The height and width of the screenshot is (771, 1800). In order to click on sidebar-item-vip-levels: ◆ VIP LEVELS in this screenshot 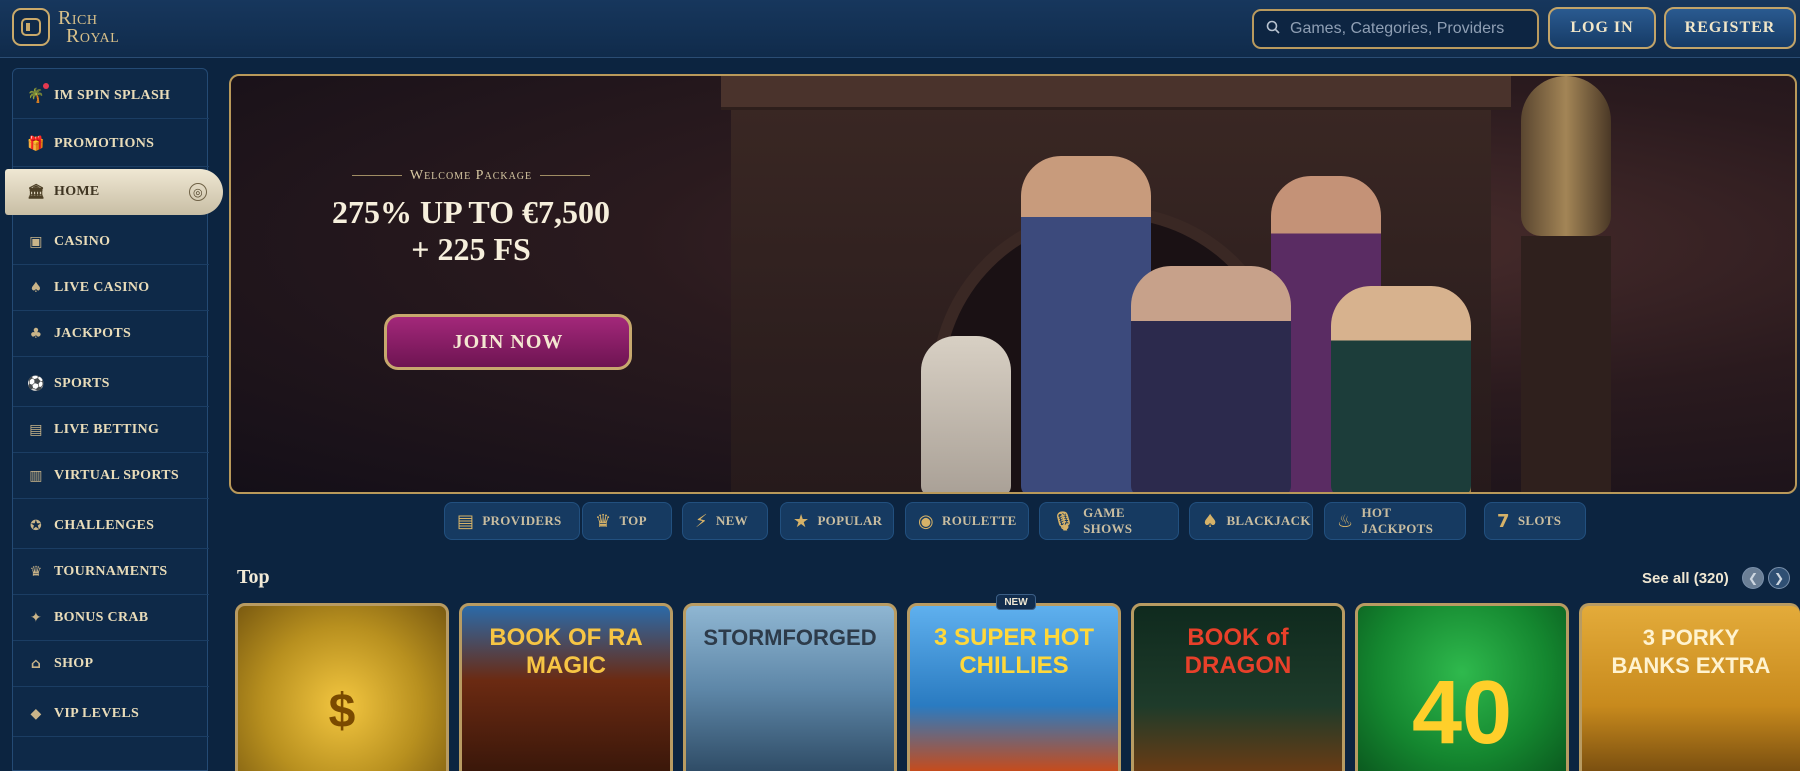, I will do `click(111, 714)`.